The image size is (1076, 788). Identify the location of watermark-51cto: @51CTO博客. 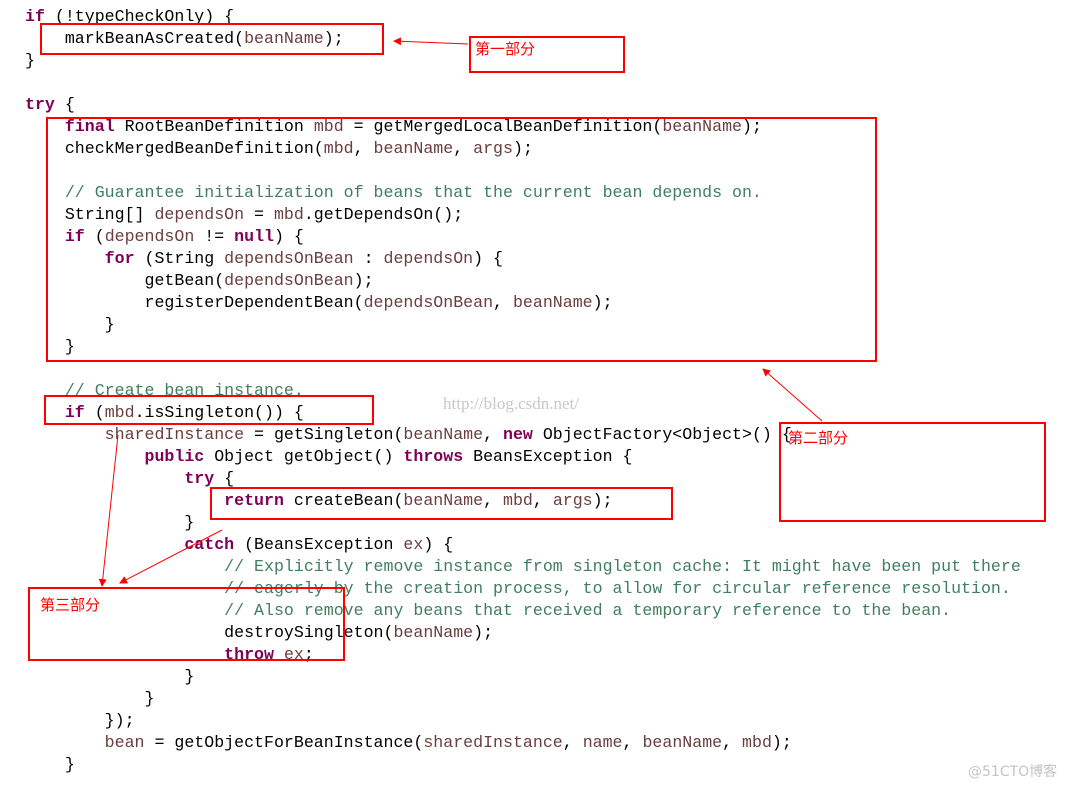
(1013, 772).